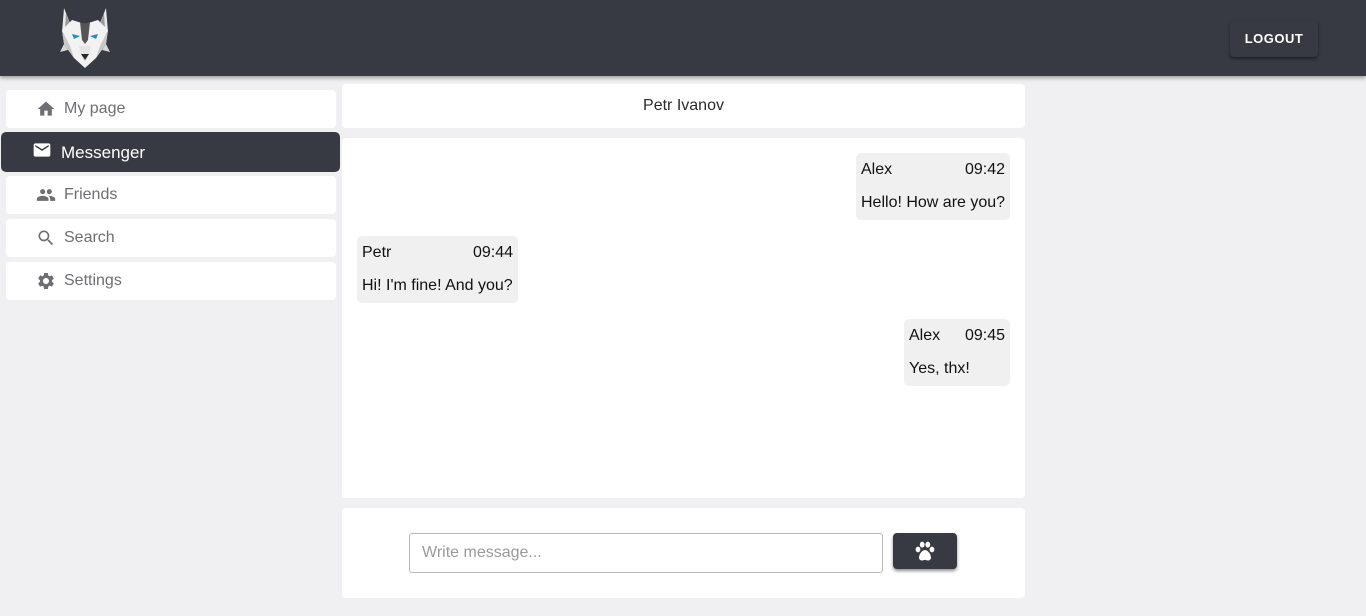 The image size is (1366, 616). What do you see at coordinates (683, 38) in the screenshot?
I see `top-header: LOGOUT` at bounding box center [683, 38].